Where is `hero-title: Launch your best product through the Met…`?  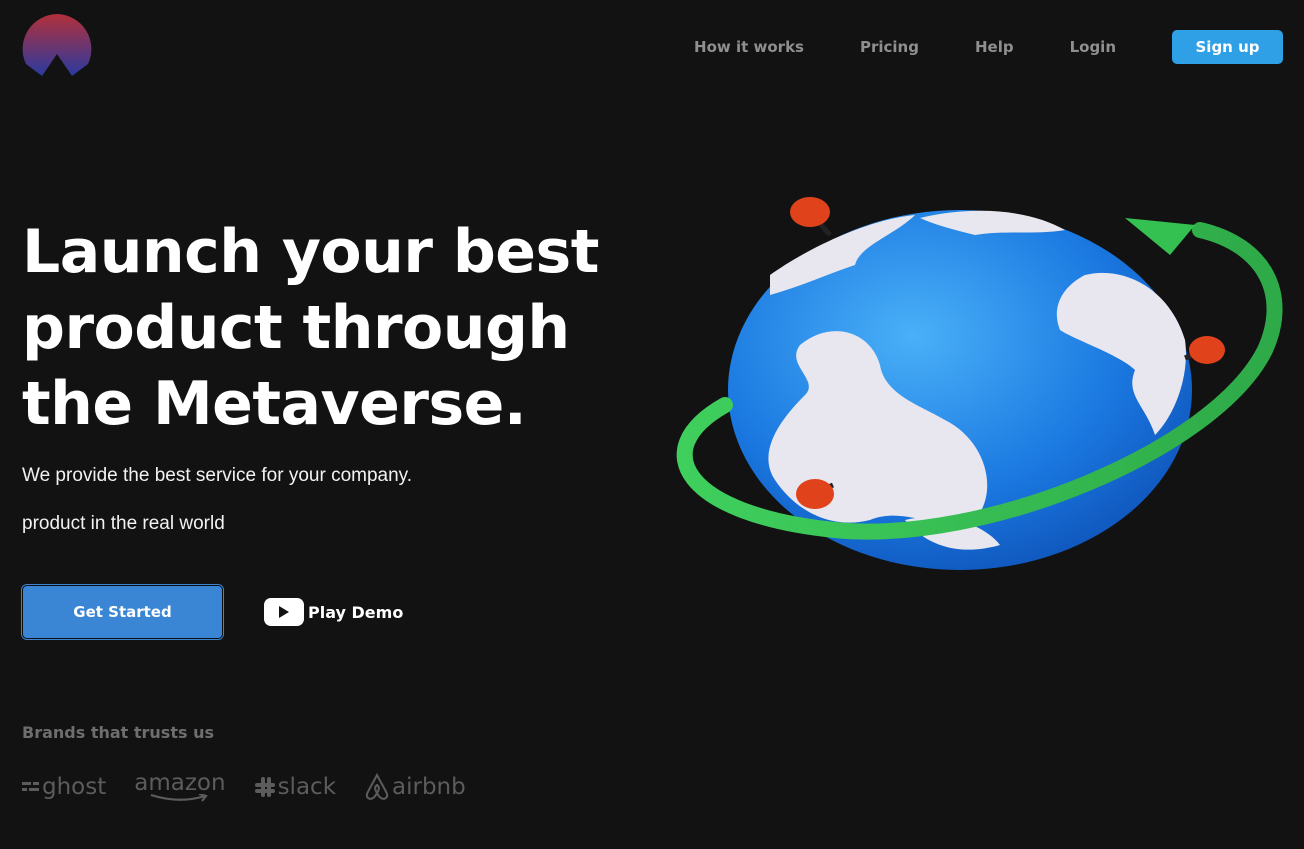 hero-title: Launch your best product through the Met… is located at coordinates (310, 328).